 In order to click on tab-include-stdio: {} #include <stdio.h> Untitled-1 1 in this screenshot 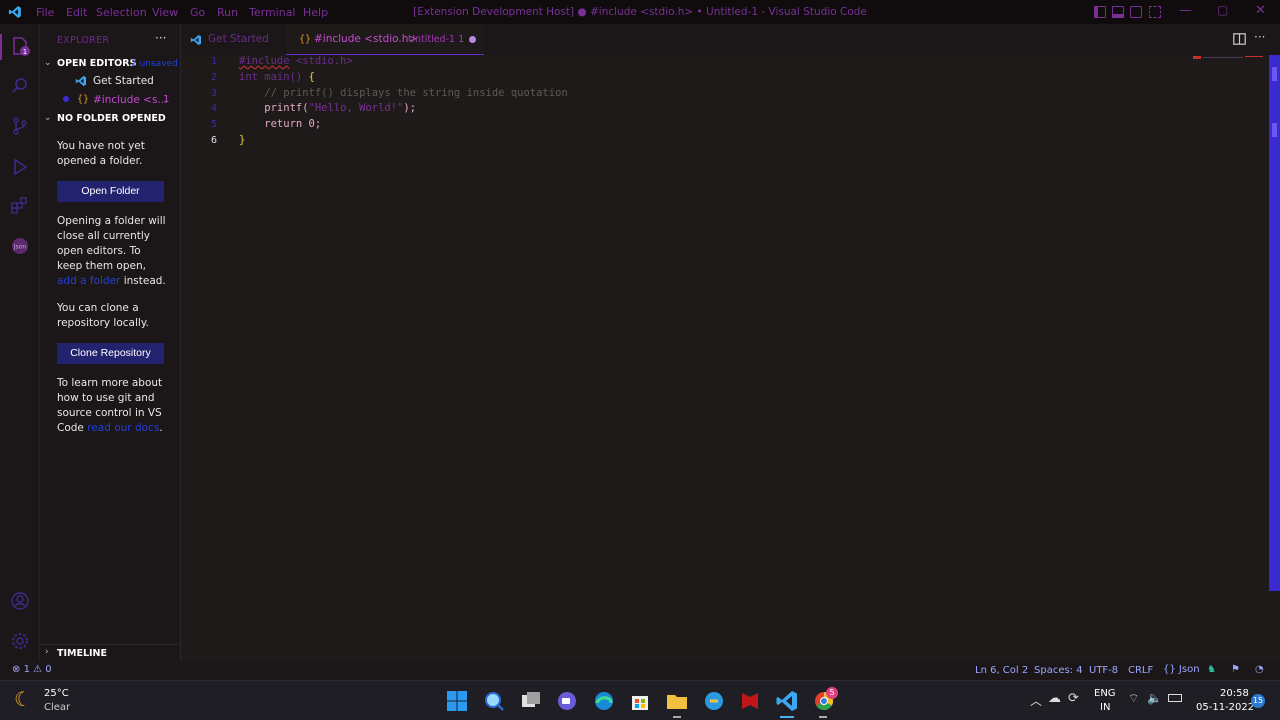, I will do `click(385, 39)`.